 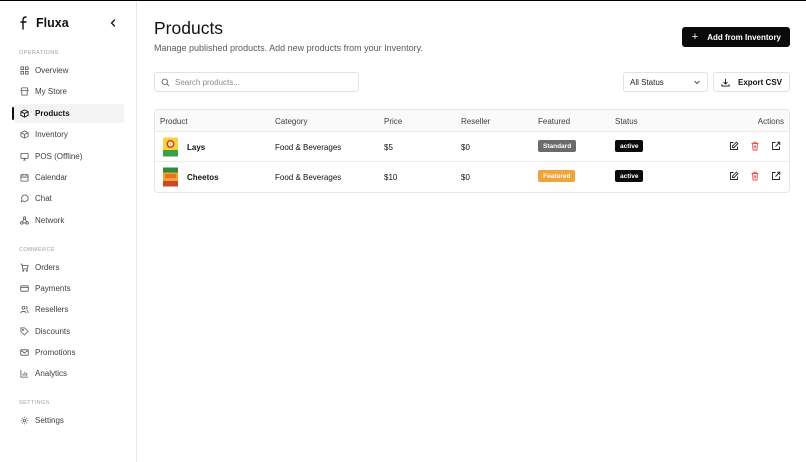 I want to click on sidebar-item-overview: Overview, so click(x=69, y=70).